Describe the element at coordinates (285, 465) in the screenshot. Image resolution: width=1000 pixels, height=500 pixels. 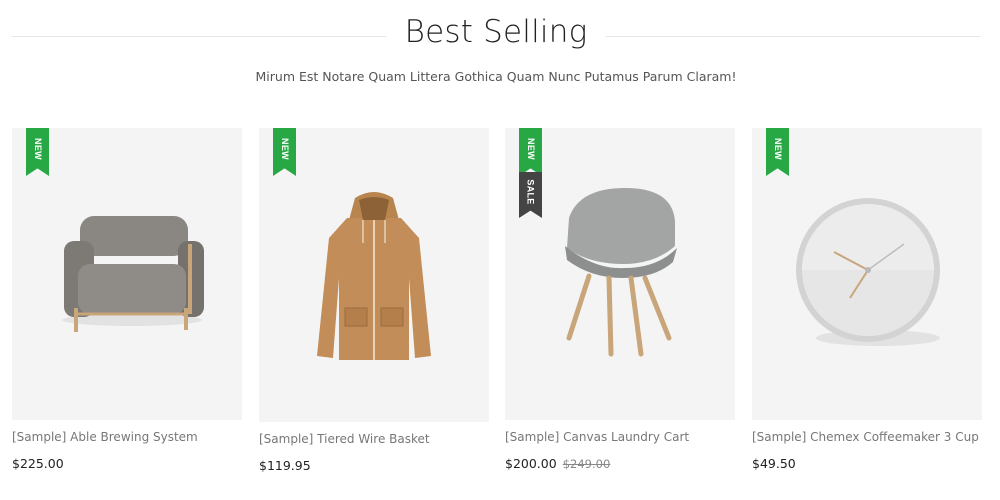
I see `product-price: $119.95` at that location.